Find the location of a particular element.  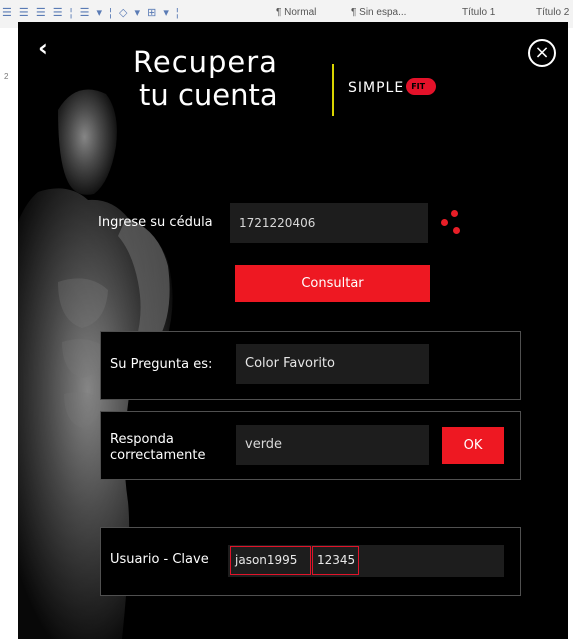

dialog-title: Recupera tu cuenta is located at coordinates (205, 79).